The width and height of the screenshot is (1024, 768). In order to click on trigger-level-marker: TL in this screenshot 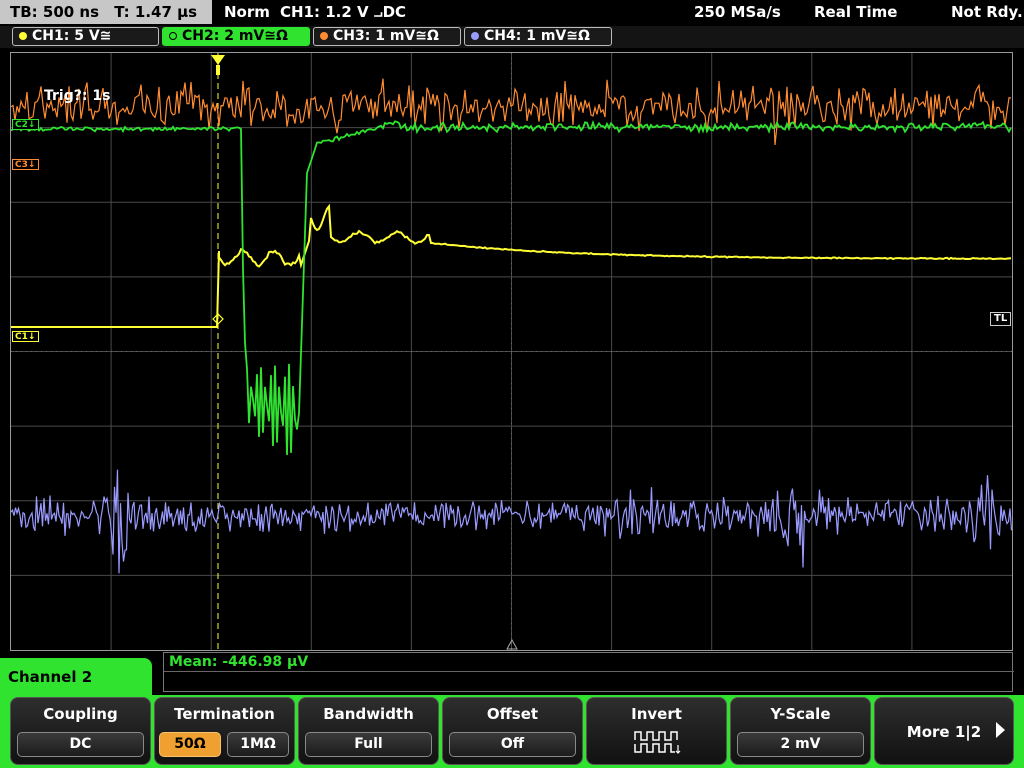, I will do `click(1001, 319)`.